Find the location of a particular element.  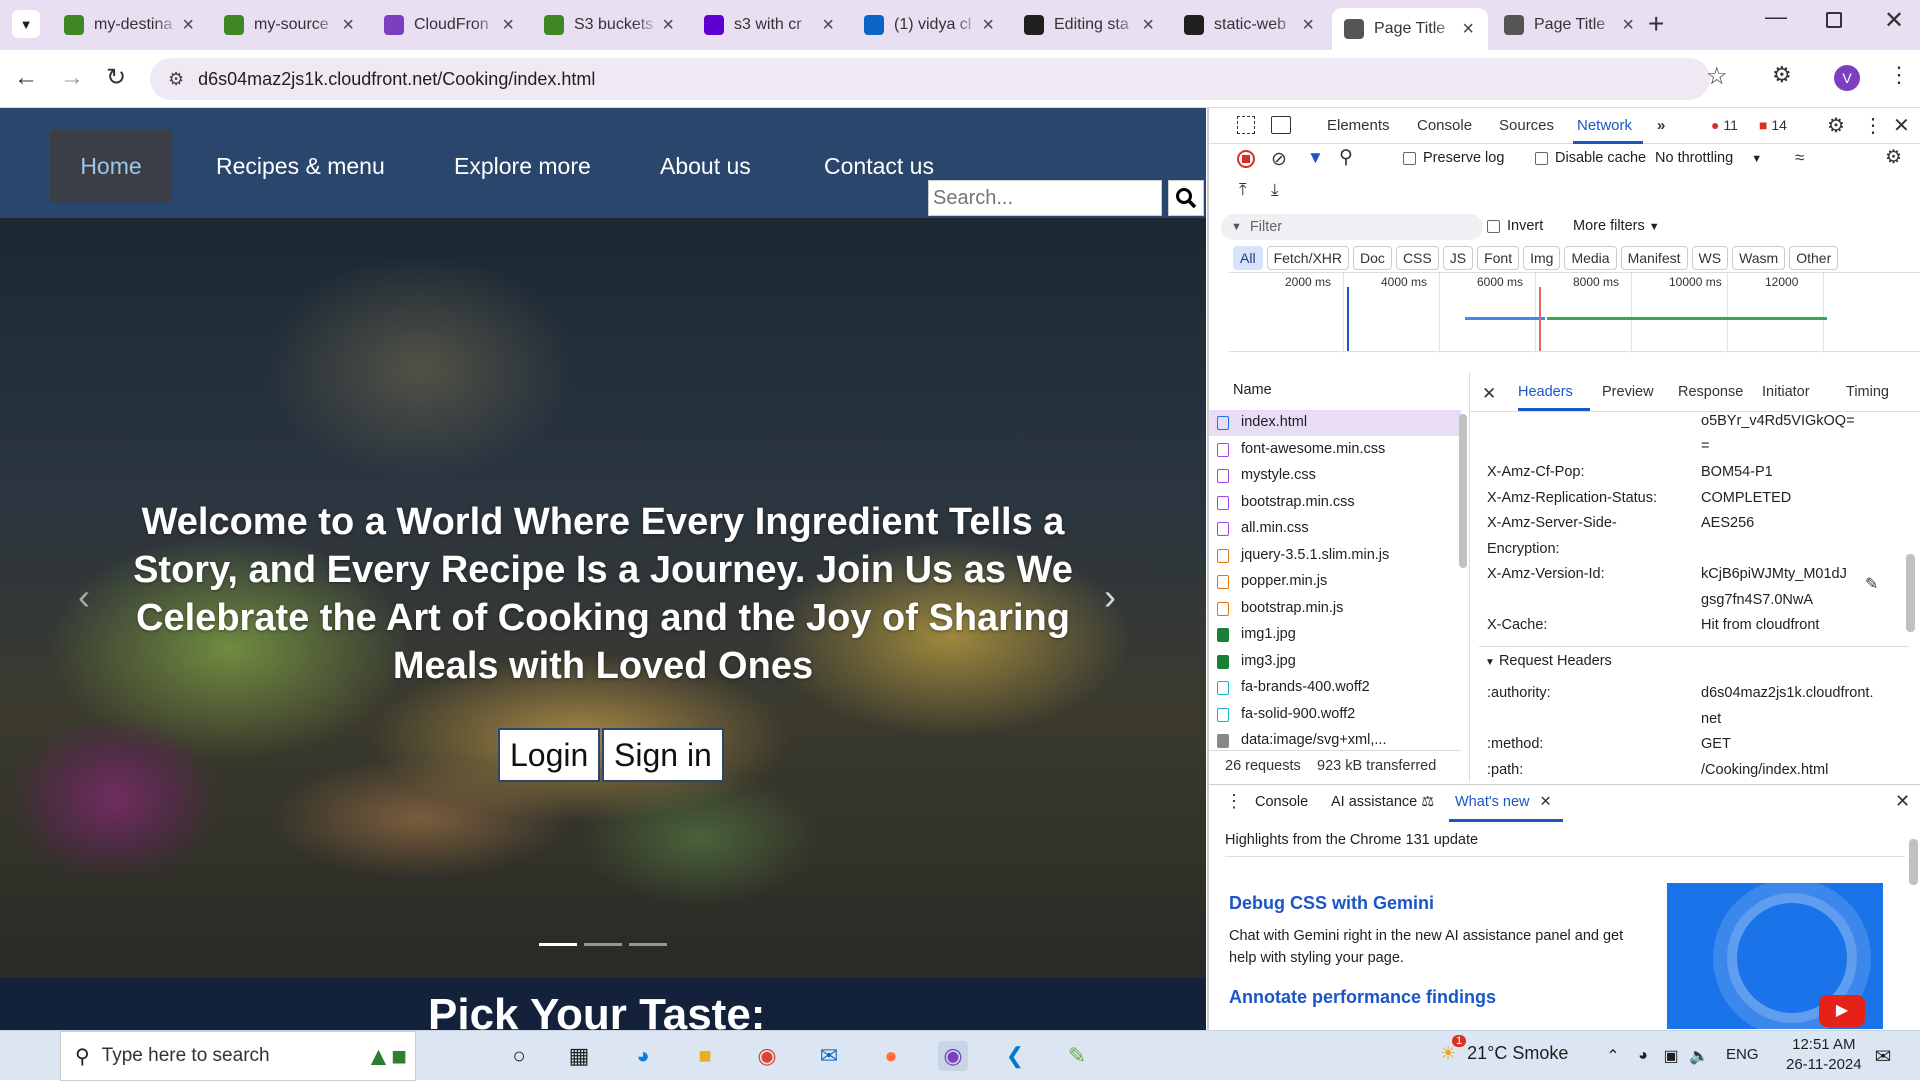

restore-button is located at coordinates (1834, 20).